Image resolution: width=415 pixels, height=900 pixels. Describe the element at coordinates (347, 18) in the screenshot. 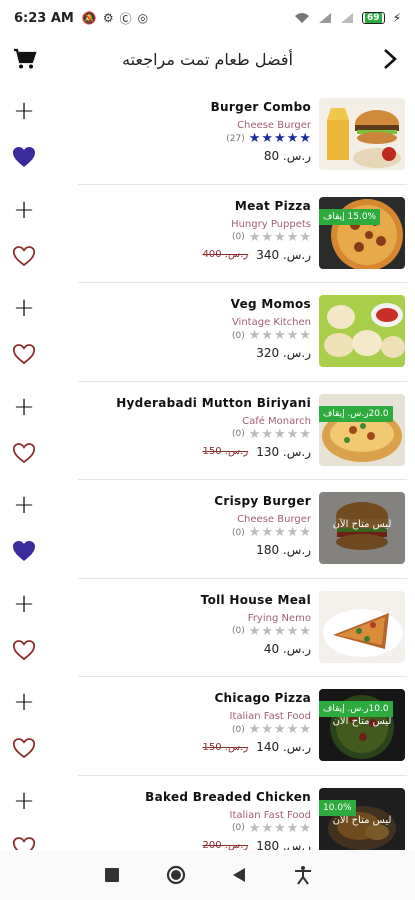

I see `status-system-icons: 69 ⚡` at that location.